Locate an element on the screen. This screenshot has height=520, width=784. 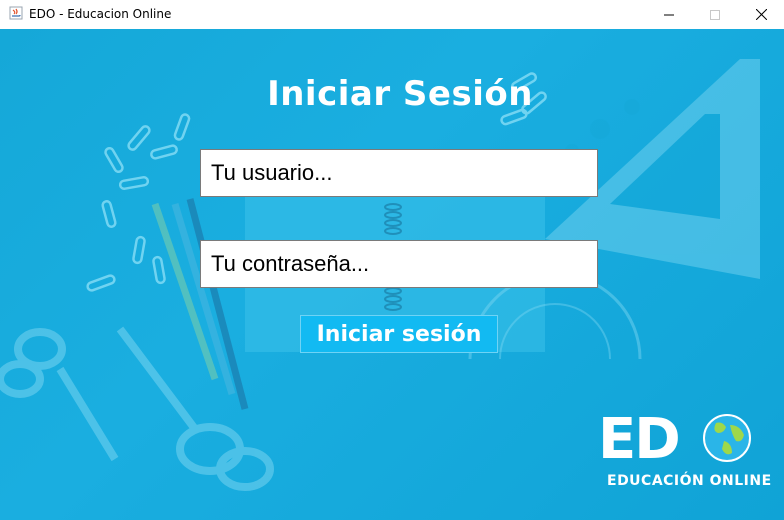
java-app-icon is located at coordinates (16, 13).